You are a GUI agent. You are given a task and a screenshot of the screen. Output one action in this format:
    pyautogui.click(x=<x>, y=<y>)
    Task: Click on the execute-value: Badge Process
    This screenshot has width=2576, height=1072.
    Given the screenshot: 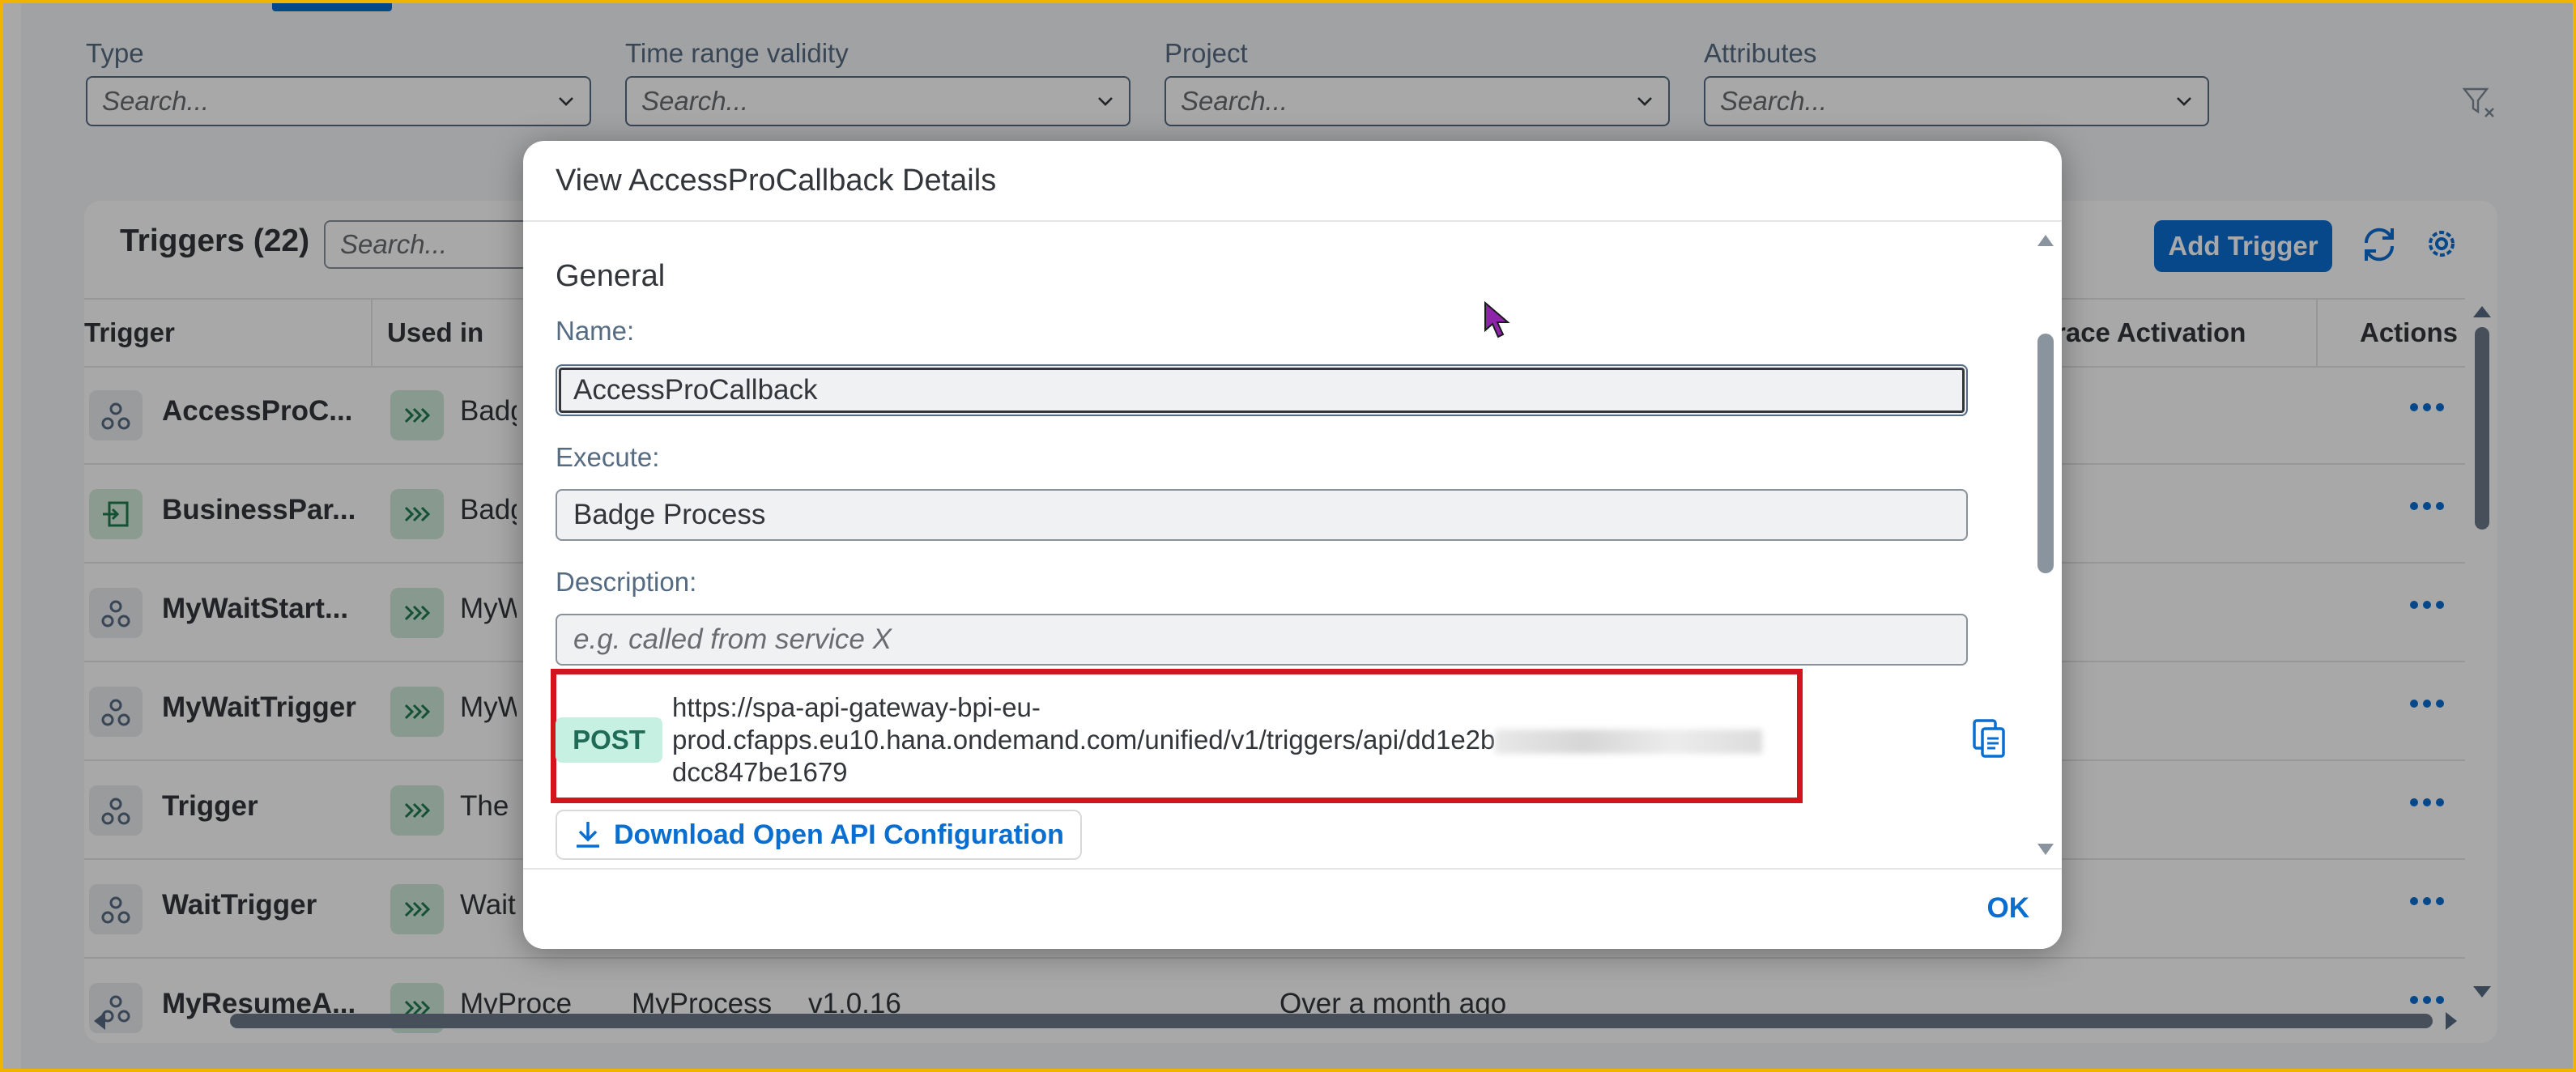 What is the action you would take?
    pyautogui.click(x=669, y=514)
    